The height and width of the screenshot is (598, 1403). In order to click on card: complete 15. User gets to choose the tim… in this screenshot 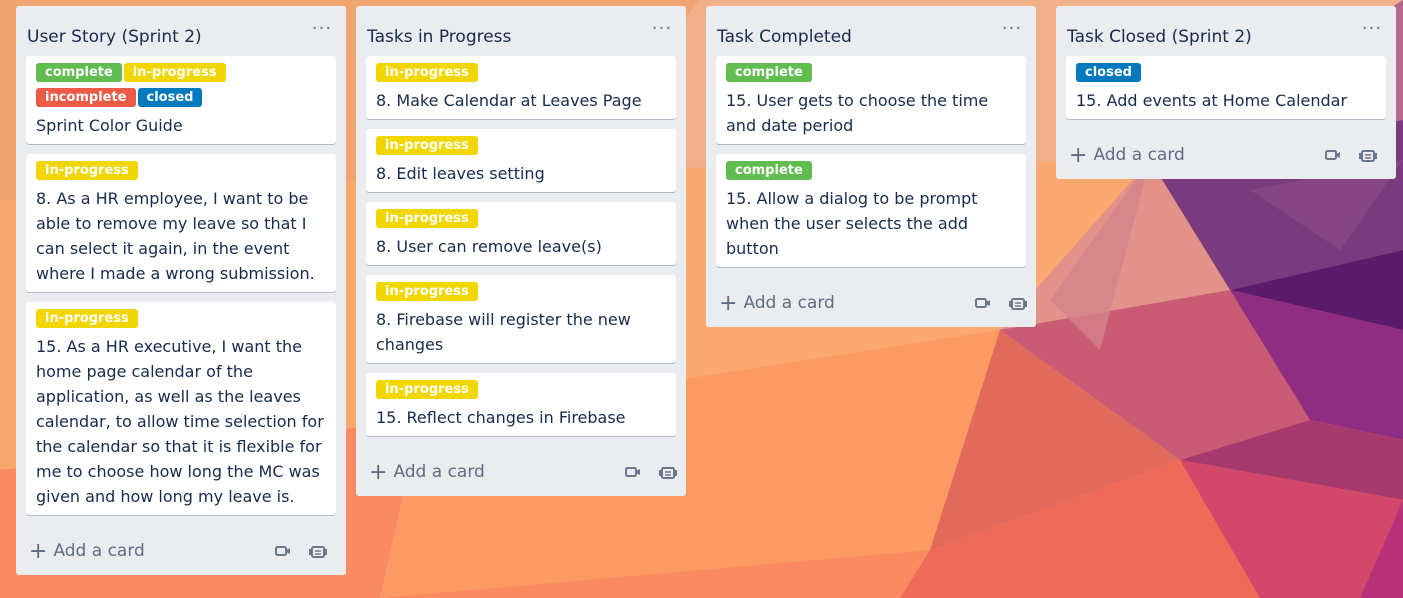, I will do `click(871, 100)`.